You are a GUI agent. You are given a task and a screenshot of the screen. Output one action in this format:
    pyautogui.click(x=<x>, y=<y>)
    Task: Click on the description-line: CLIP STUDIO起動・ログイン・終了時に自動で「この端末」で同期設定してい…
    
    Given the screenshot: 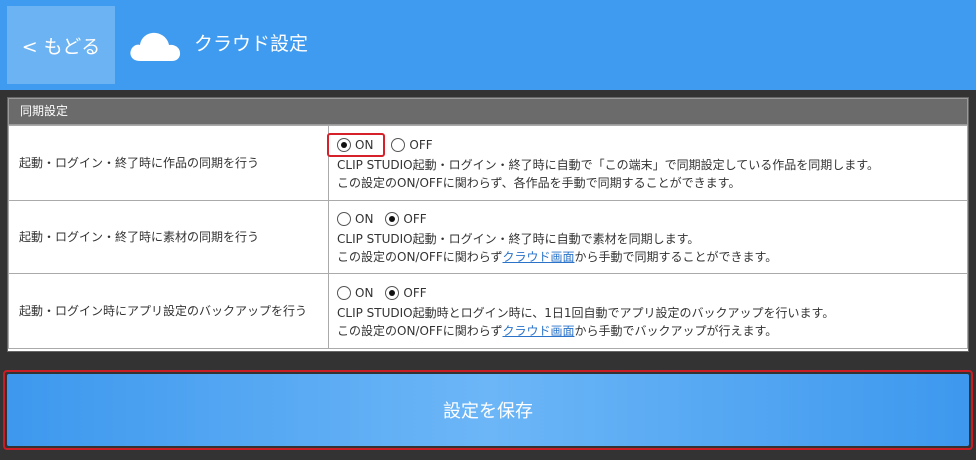 What is the action you would take?
    pyautogui.click(x=608, y=165)
    